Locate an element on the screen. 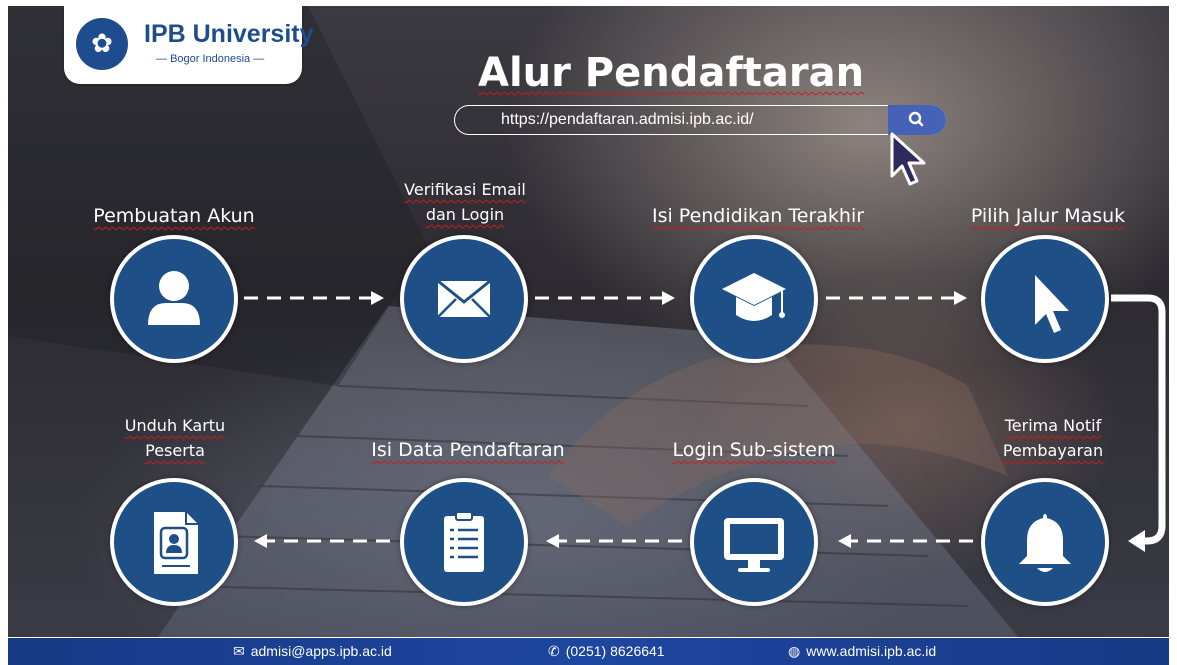 The image size is (1177, 665). footer-website-text: www.admisi.ipb.ac.id is located at coordinates (871, 651).